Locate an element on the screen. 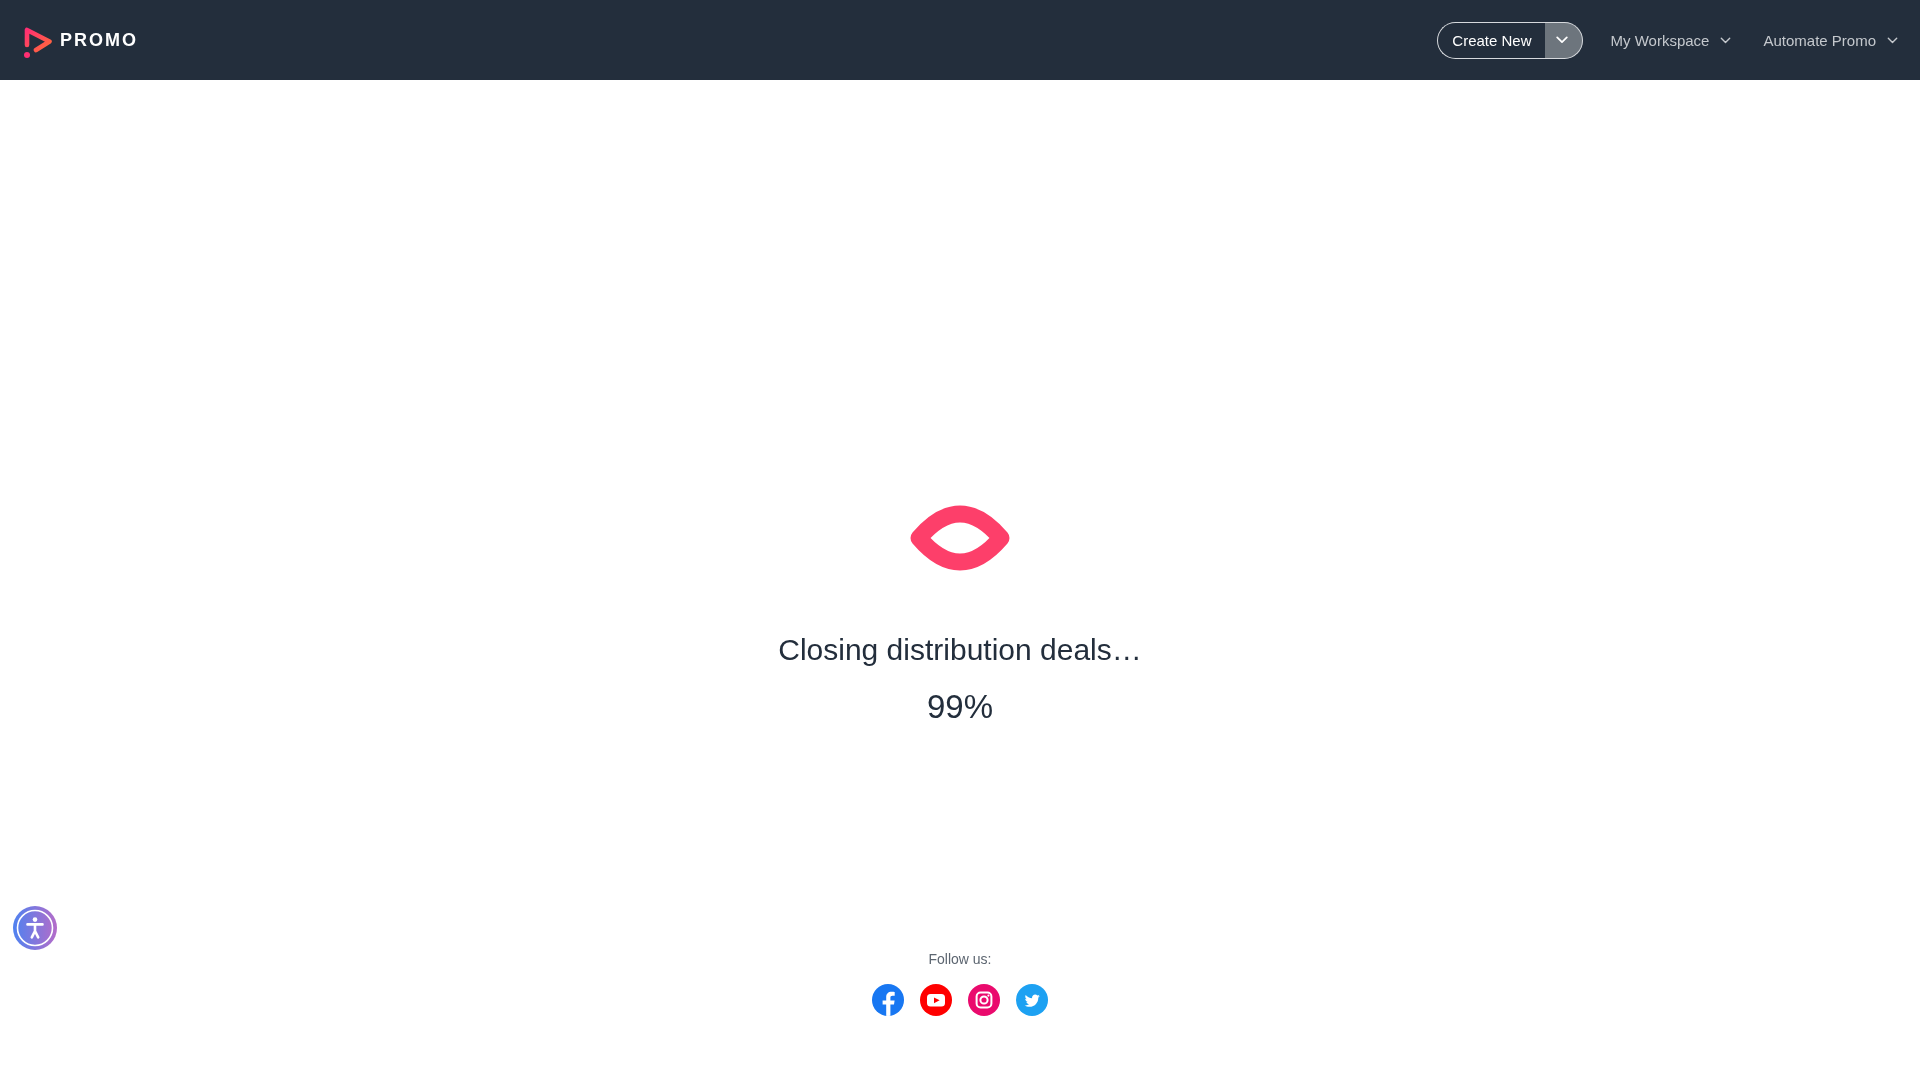 The height and width of the screenshot is (1080, 1920). logo-text: PROMO is located at coordinates (99, 40).